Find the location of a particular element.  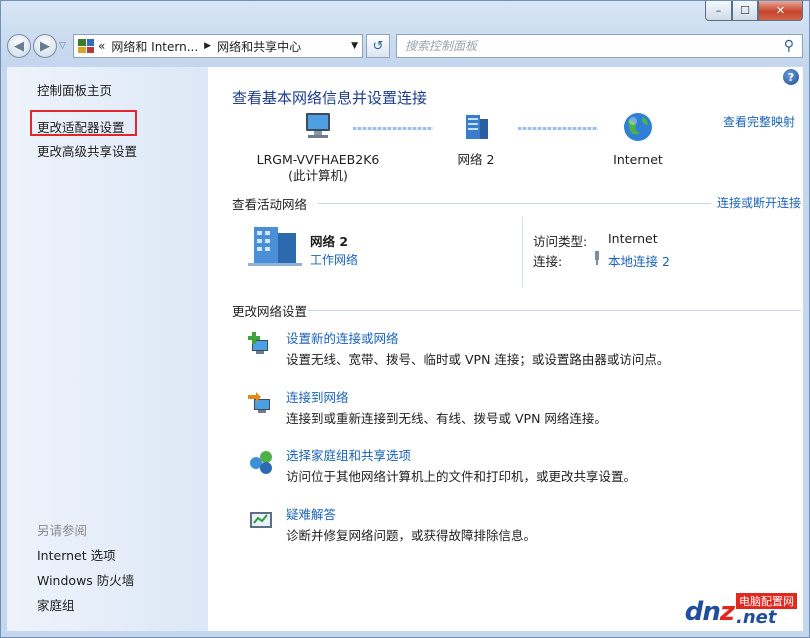

homegroup-sharing-link: 选择家庭组和共享选项 is located at coordinates (348, 454).